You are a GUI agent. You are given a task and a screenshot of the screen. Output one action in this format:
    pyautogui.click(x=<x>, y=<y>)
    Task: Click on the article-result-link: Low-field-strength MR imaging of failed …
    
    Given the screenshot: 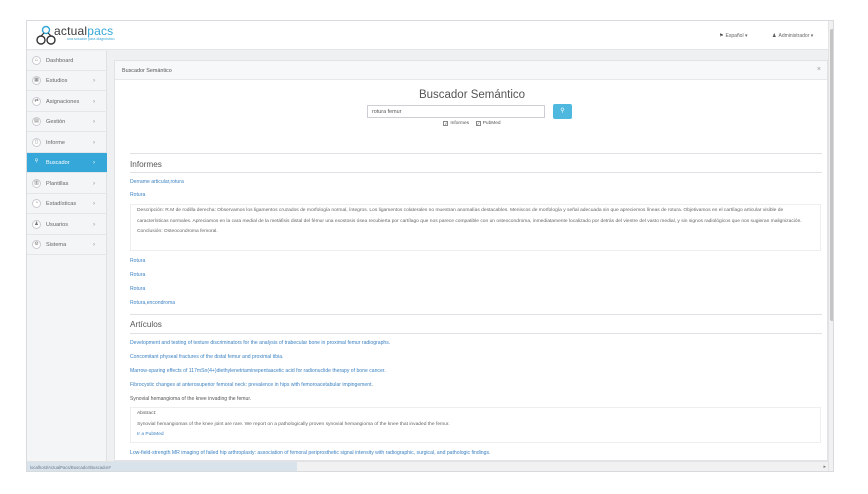 What is the action you would take?
    pyautogui.click(x=310, y=453)
    